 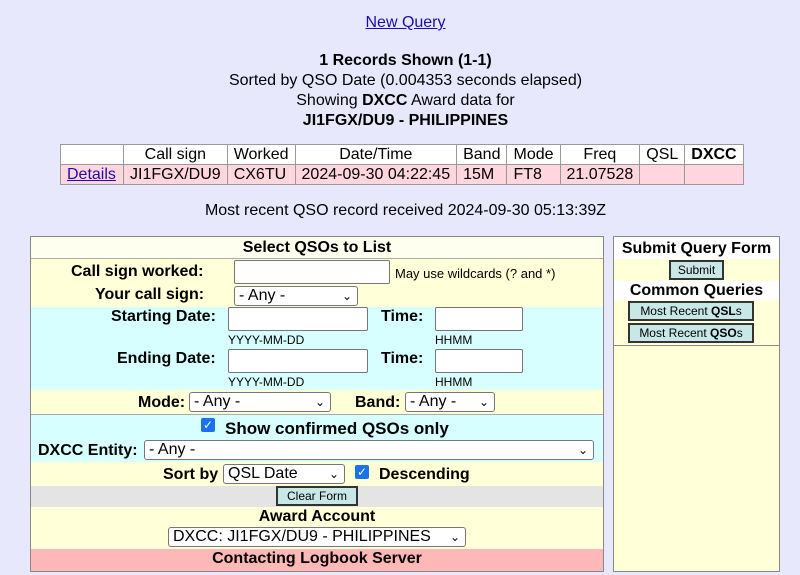 What do you see at coordinates (454, 382) in the screenshot?
I see `end-time-hint: HHMM` at bounding box center [454, 382].